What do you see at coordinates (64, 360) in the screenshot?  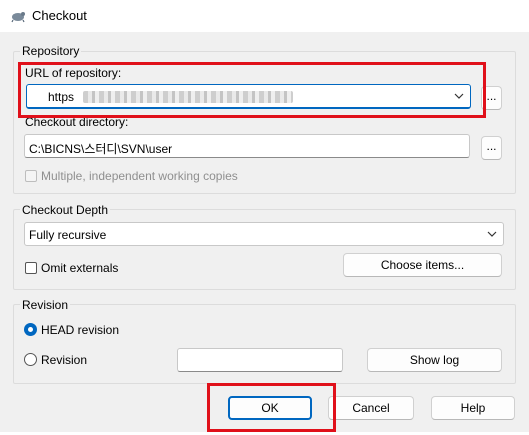 I see `revision-label: Revision` at bounding box center [64, 360].